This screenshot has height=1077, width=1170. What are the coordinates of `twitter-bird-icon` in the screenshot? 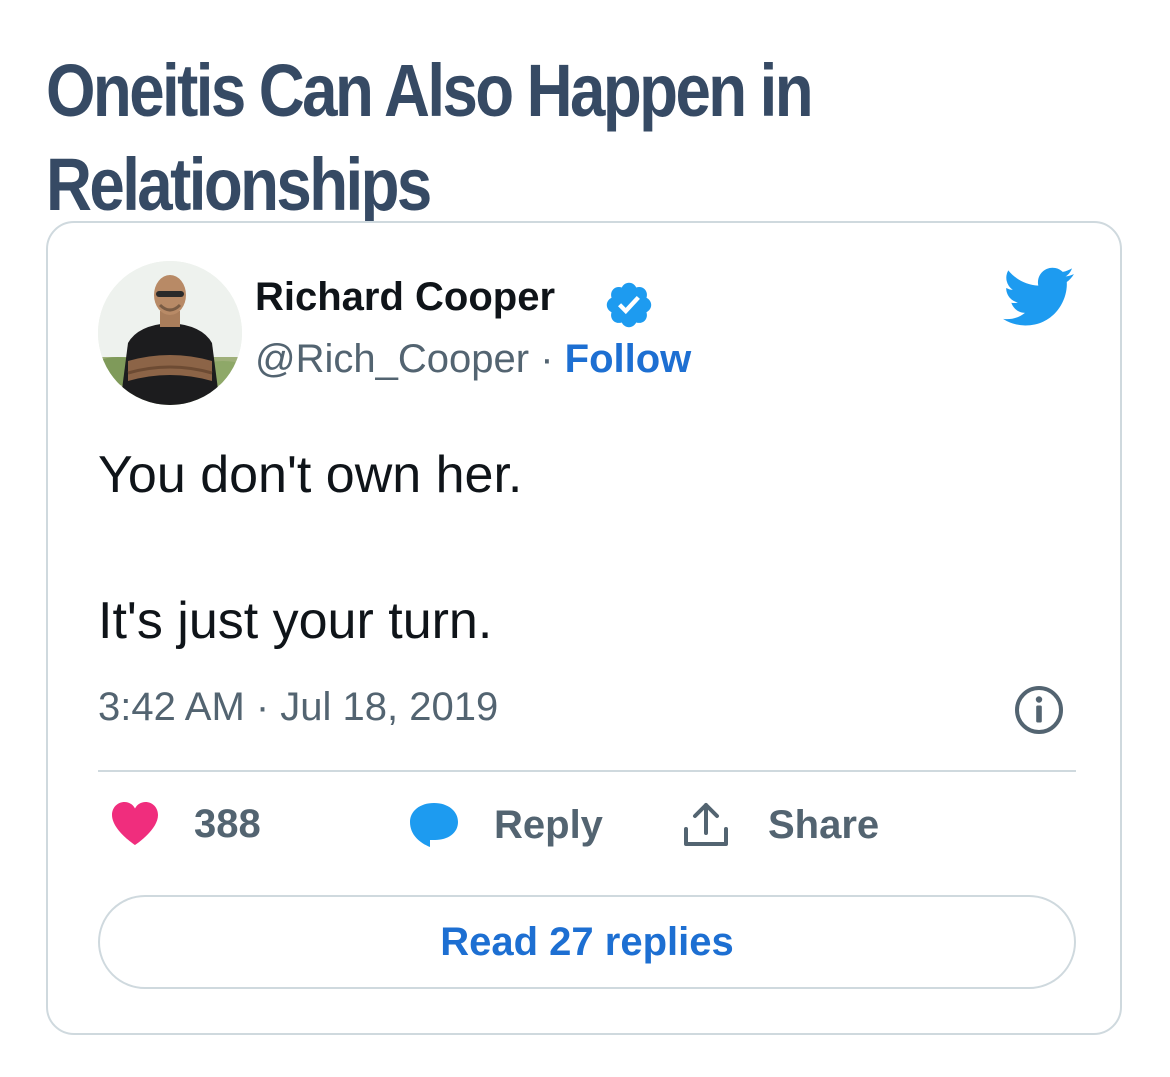 It's located at (1039, 297).